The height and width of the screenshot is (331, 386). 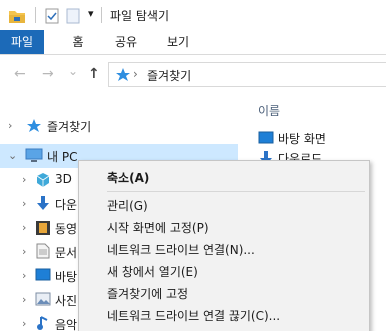 I want to click on tab-view: 보기, so click(x=178, y=42).